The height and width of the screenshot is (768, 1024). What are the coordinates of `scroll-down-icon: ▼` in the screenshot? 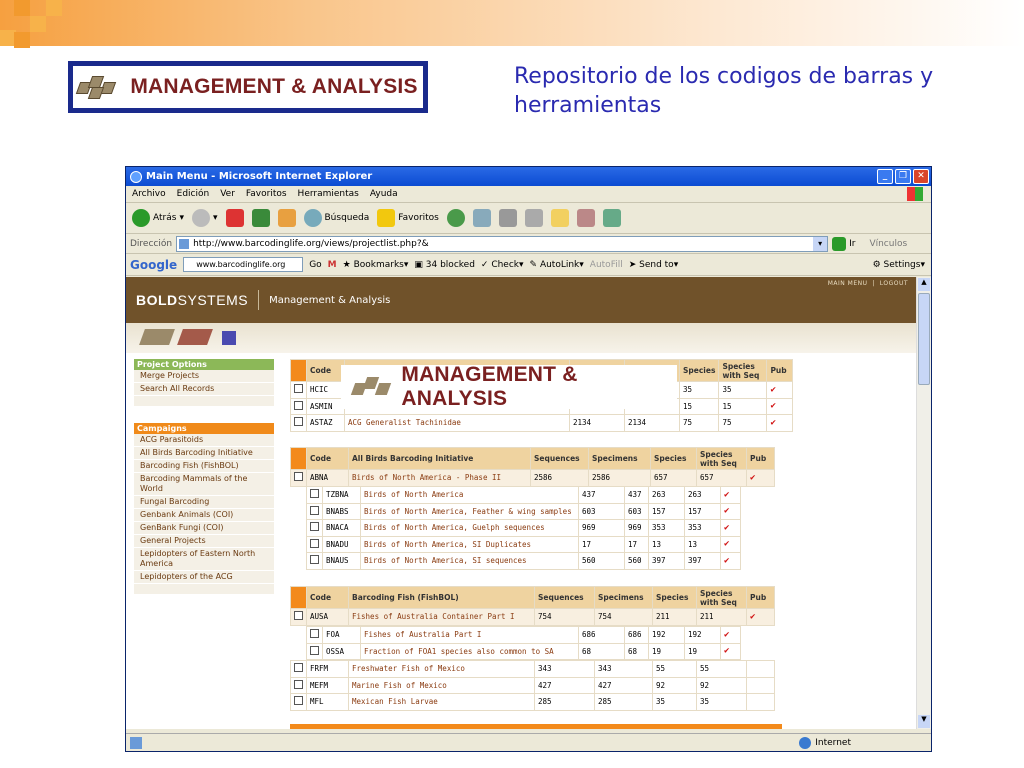 It's located at (924, 721).